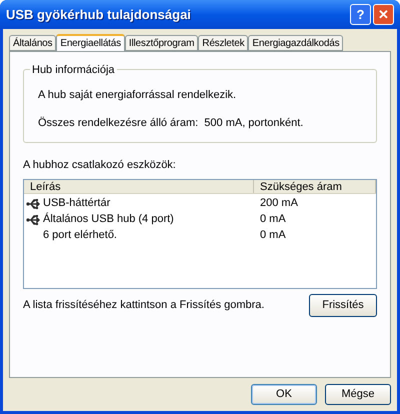 This screenshot has height=414, width=400. Describe the element at coordinates (98, 15) in the screenshot. I see `window-title: USB gyökérhub tulajdonságai` at that location.